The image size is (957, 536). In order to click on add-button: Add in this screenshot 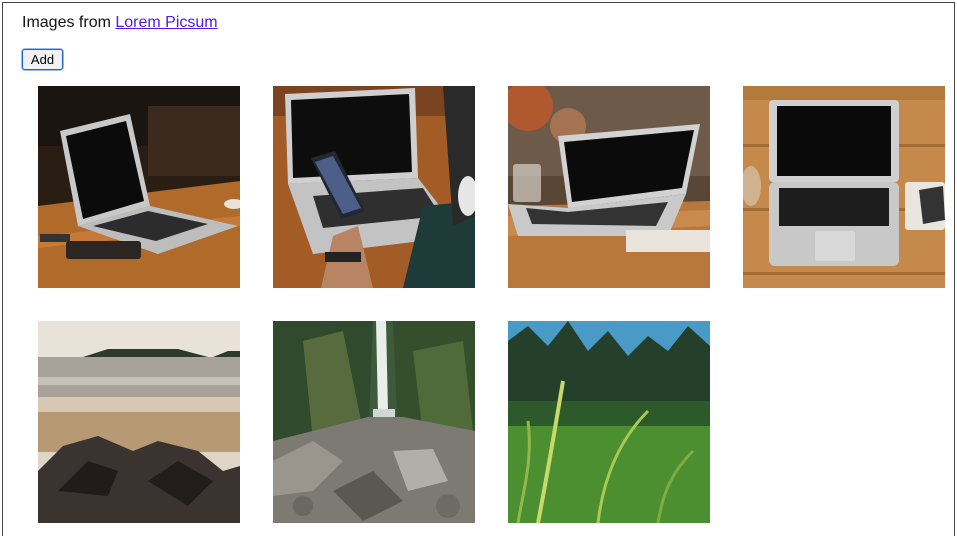, I will do `click(42, 59)`.